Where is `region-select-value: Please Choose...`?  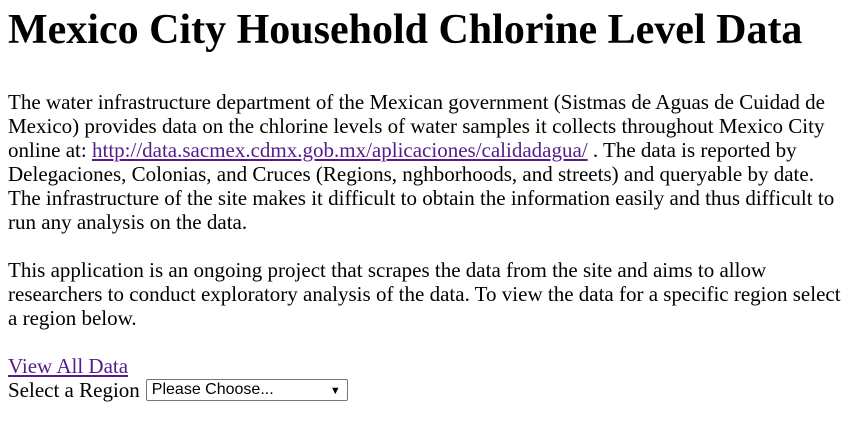 region-select-value: Please Choose... is located at coordinates (212, 389).